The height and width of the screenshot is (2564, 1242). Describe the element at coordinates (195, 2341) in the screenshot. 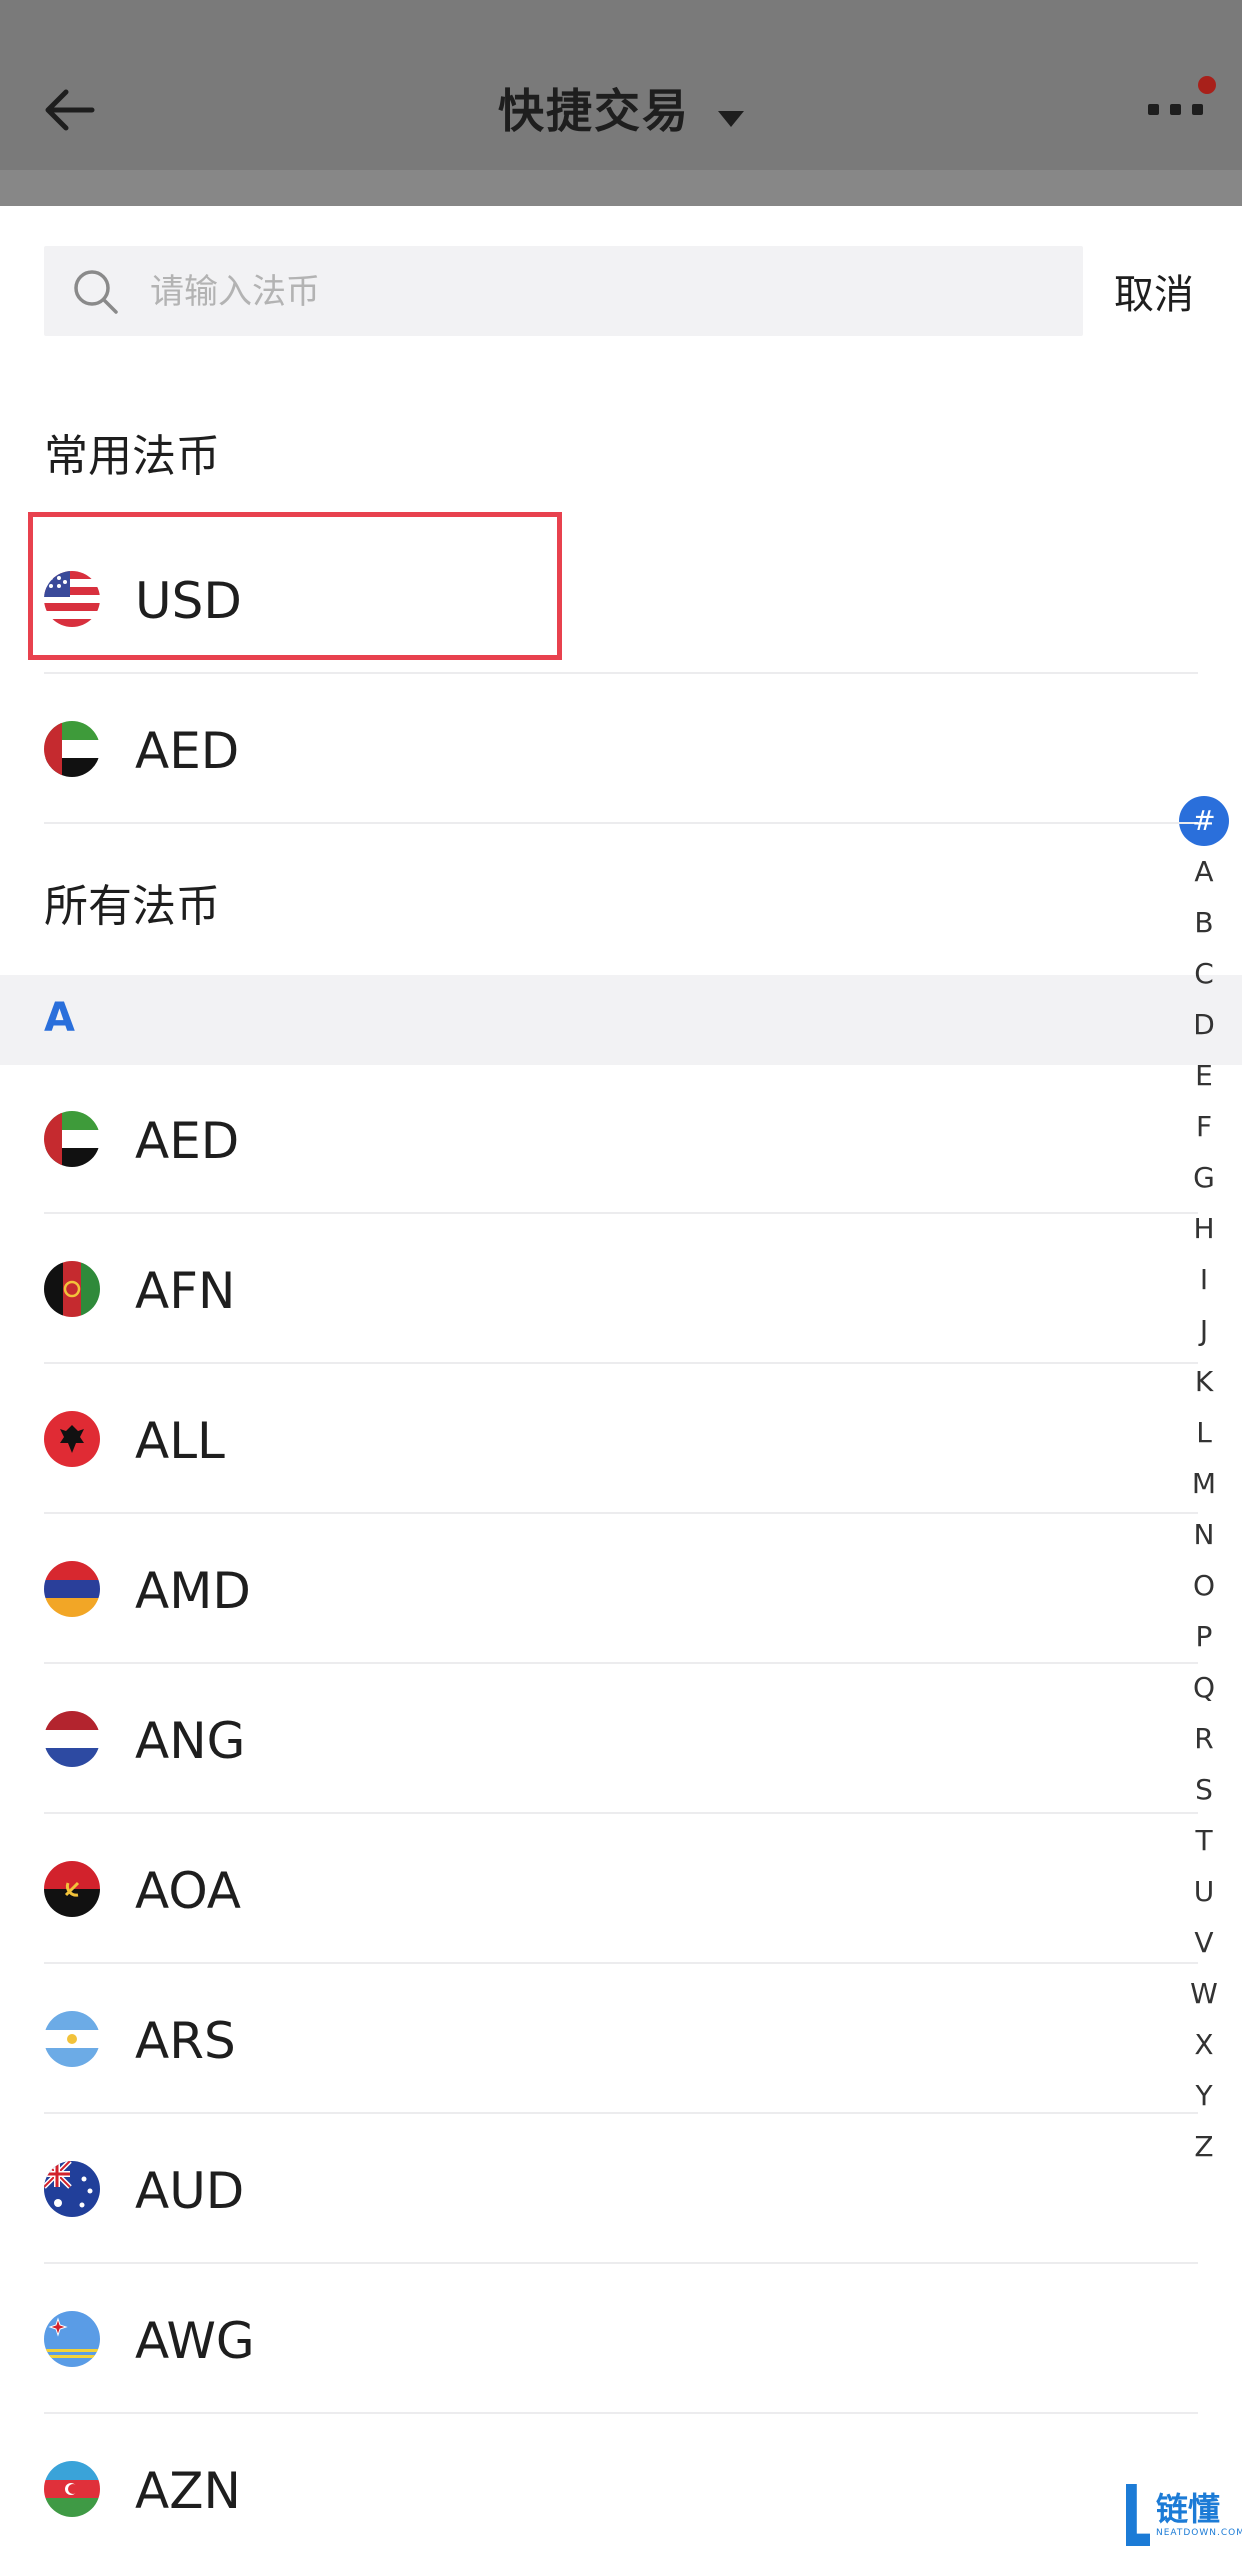

I see `currency-code: AWG` at that location.